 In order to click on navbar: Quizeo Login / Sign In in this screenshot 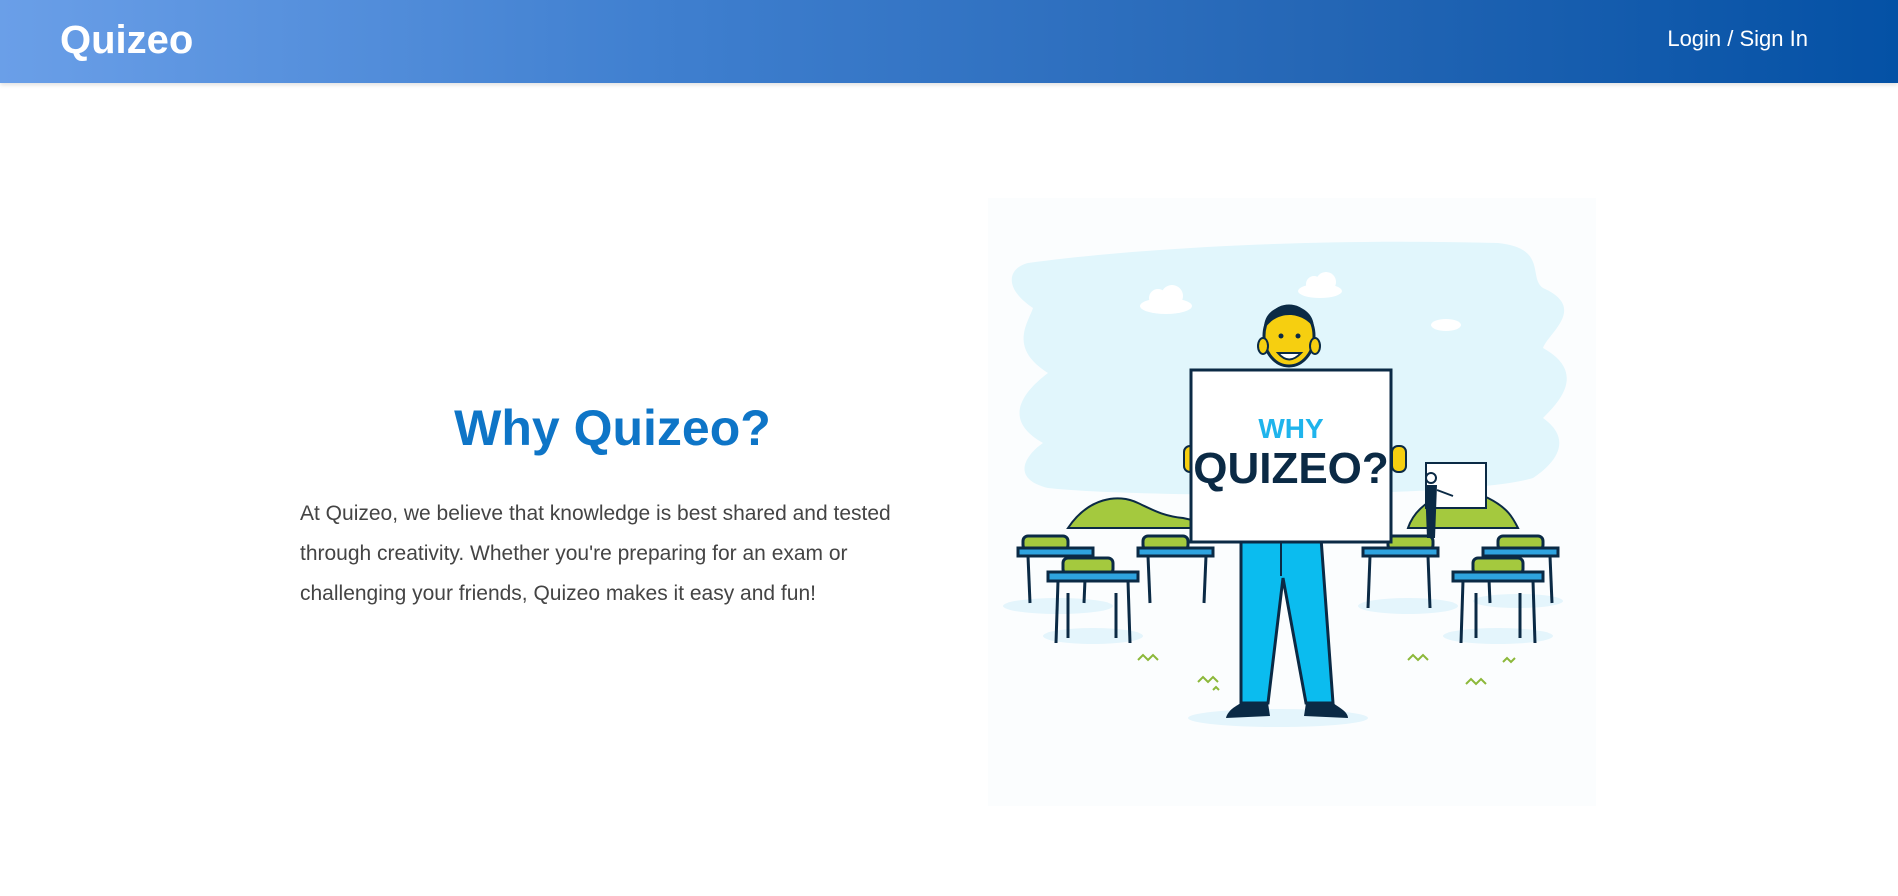, I will do `click(949, 41)`.